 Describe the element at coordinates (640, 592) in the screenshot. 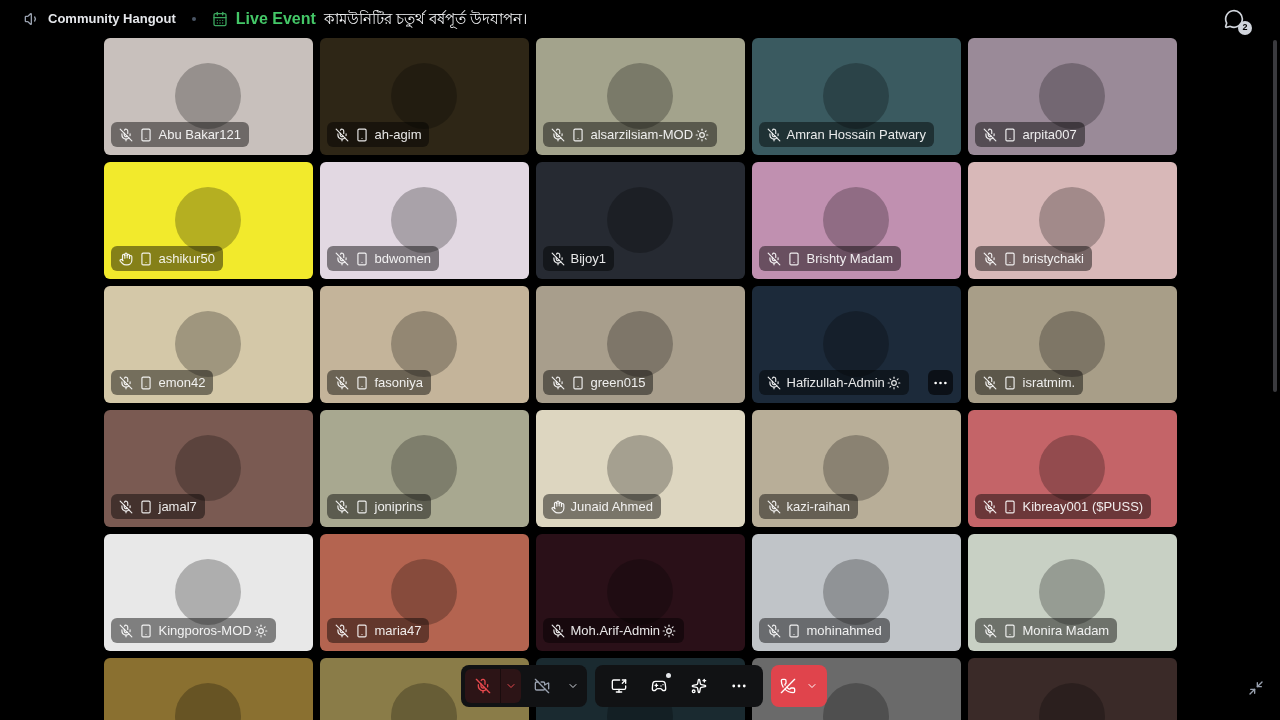

I see `participant-tile: Moh.Arif-Admin` at that location.